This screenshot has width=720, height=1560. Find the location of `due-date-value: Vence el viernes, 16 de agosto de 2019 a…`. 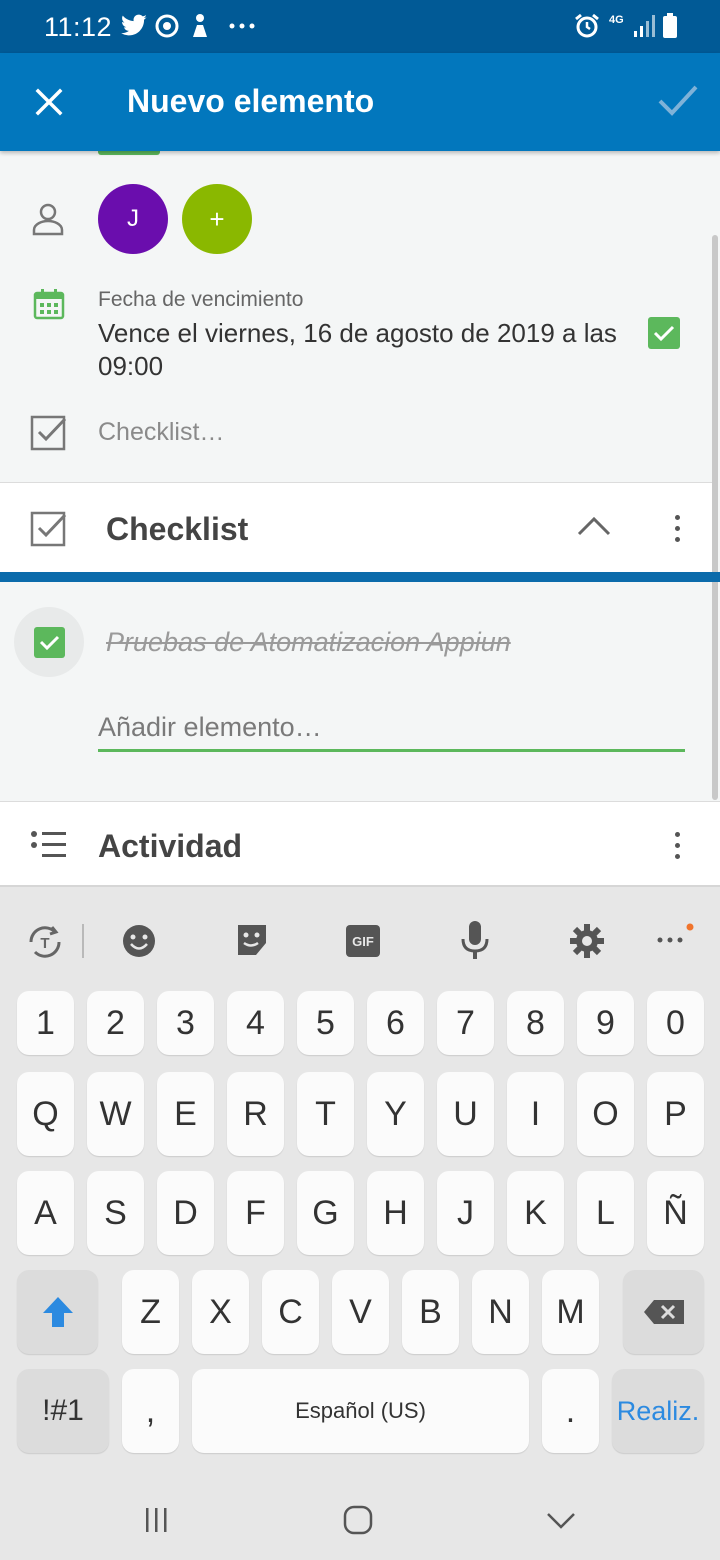

due-date-value: Vence el viernes, 16 de agosto de 2019 a… is located at coordinates (358, 350).